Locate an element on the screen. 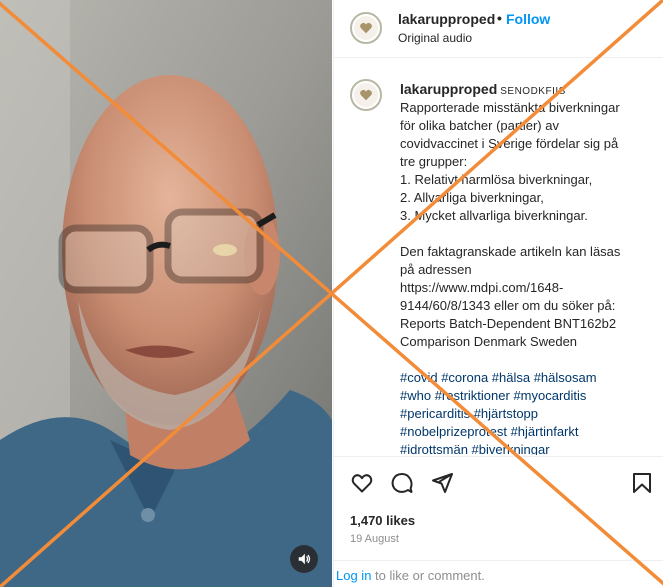  login-prompt: Log in to like or comment. is located at coordinates (410, 575).